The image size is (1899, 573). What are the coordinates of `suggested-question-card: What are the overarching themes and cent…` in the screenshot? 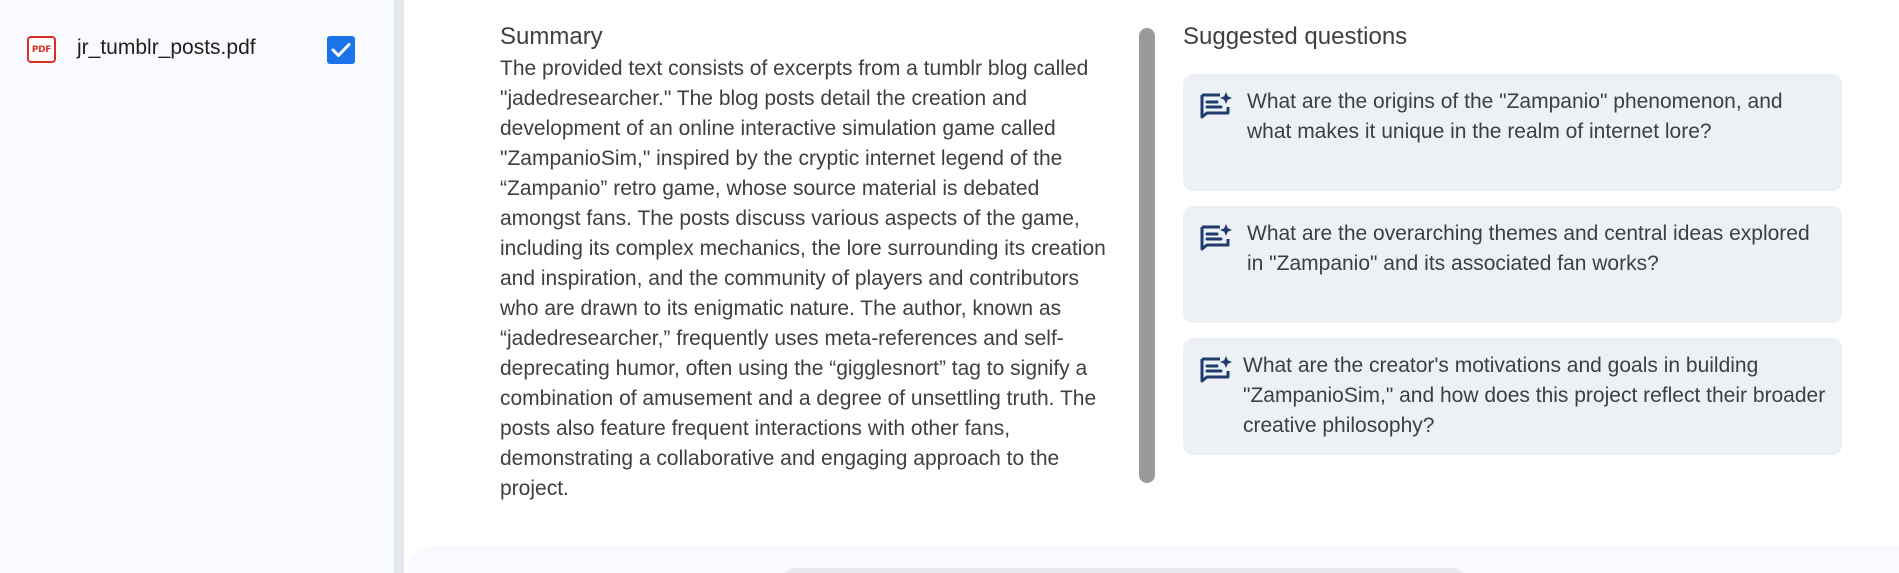 It's located at (1512, 264).